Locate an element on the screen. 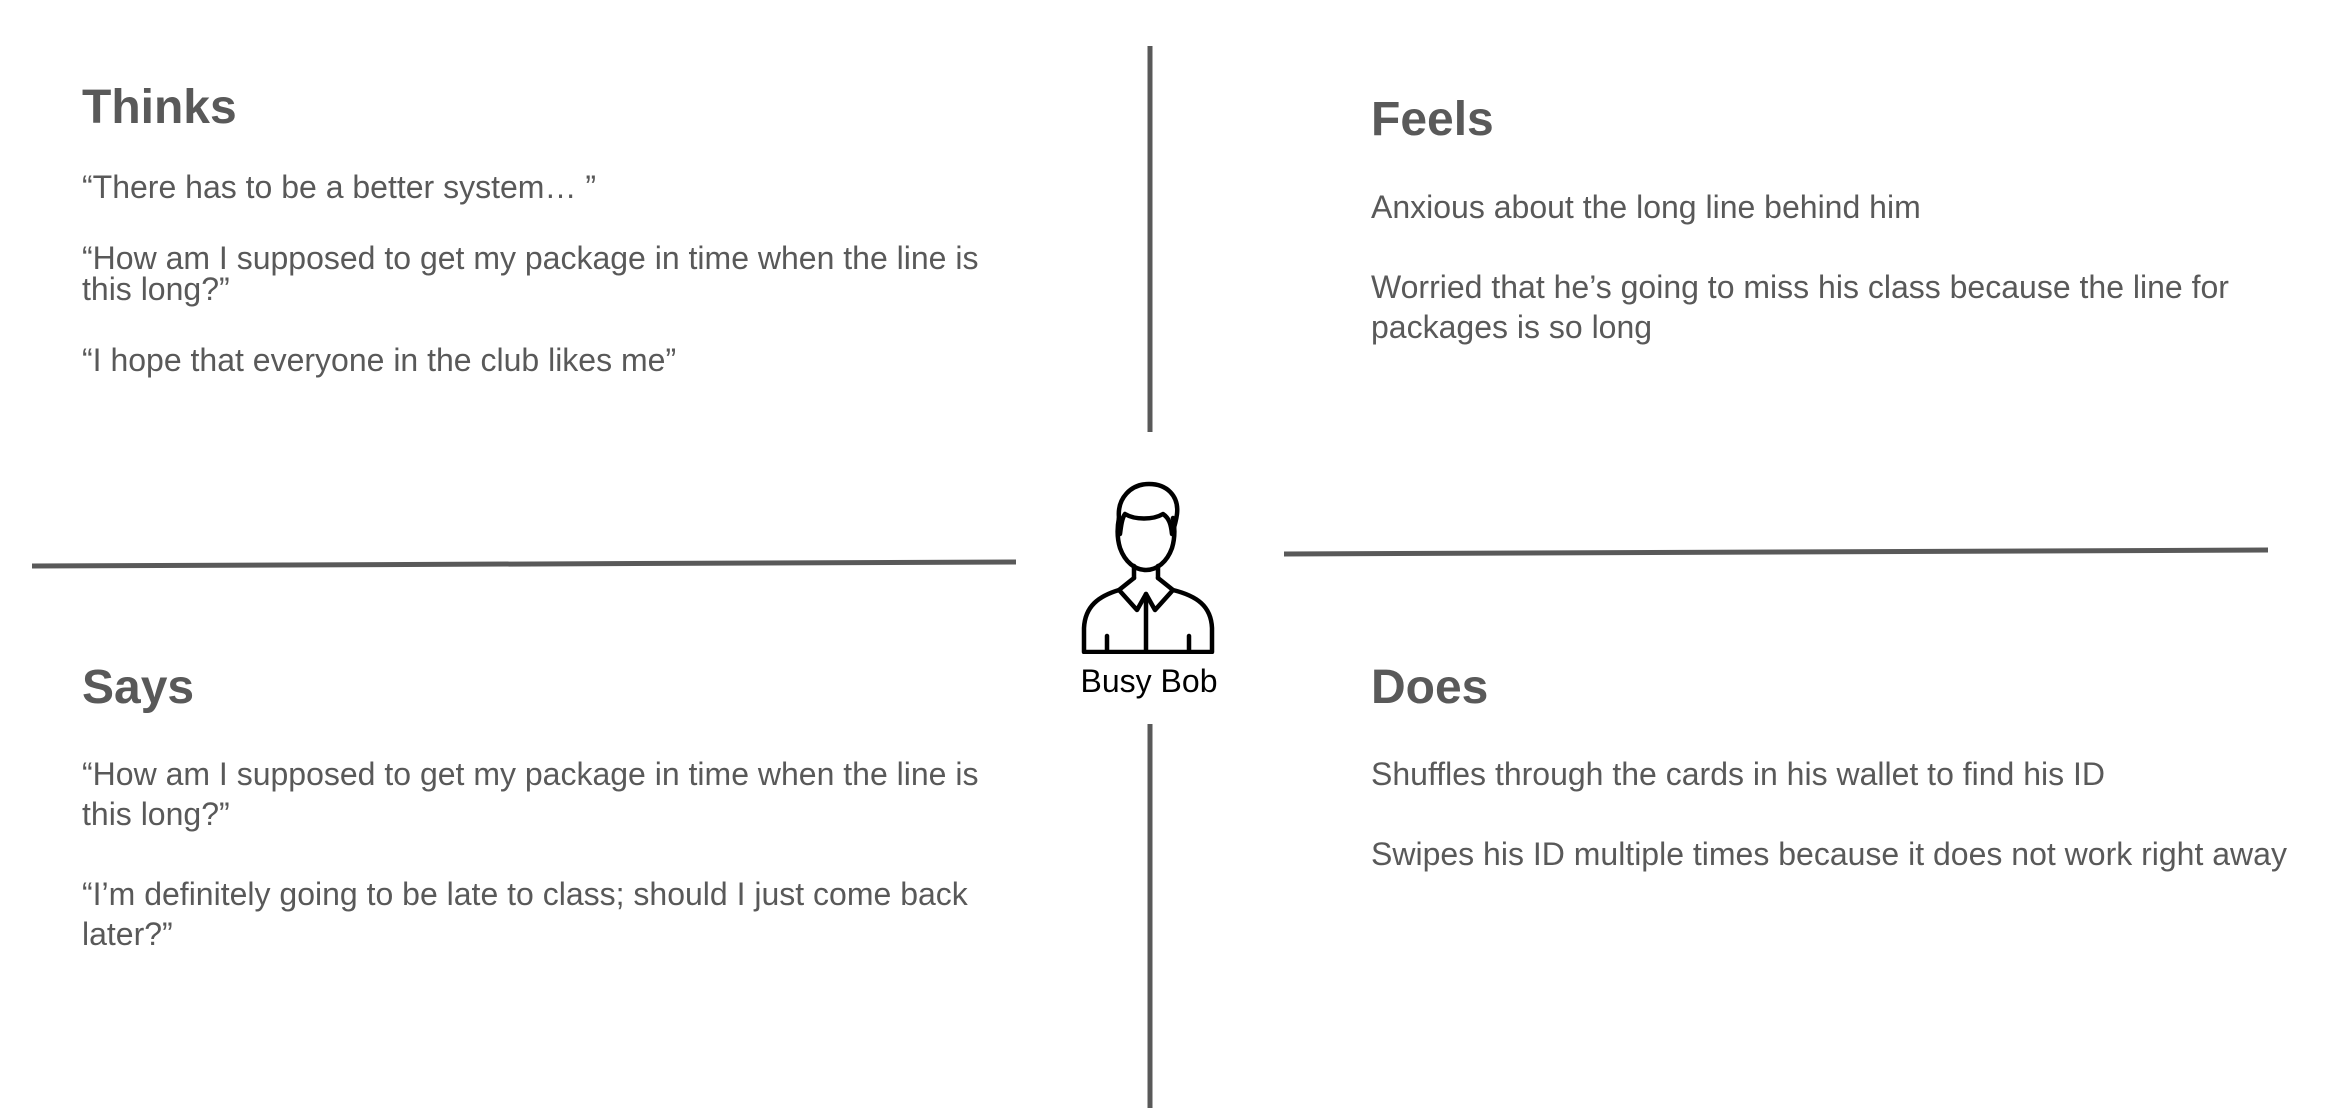 The height and width of the screenshot is (1116, 2344). does-title: Does is located at coordinates (1430, 687).